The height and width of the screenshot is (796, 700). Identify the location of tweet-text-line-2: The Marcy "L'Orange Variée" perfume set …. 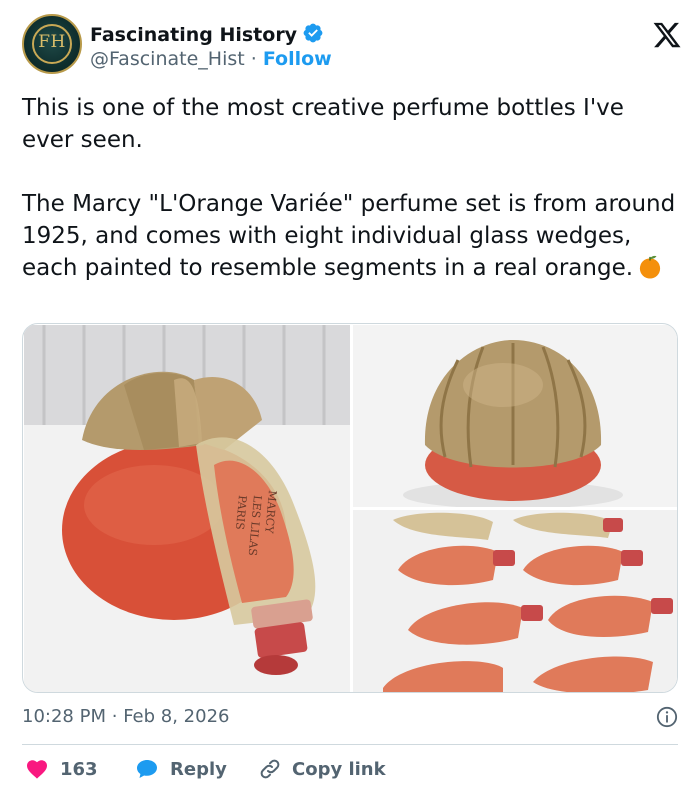
(352, 236).